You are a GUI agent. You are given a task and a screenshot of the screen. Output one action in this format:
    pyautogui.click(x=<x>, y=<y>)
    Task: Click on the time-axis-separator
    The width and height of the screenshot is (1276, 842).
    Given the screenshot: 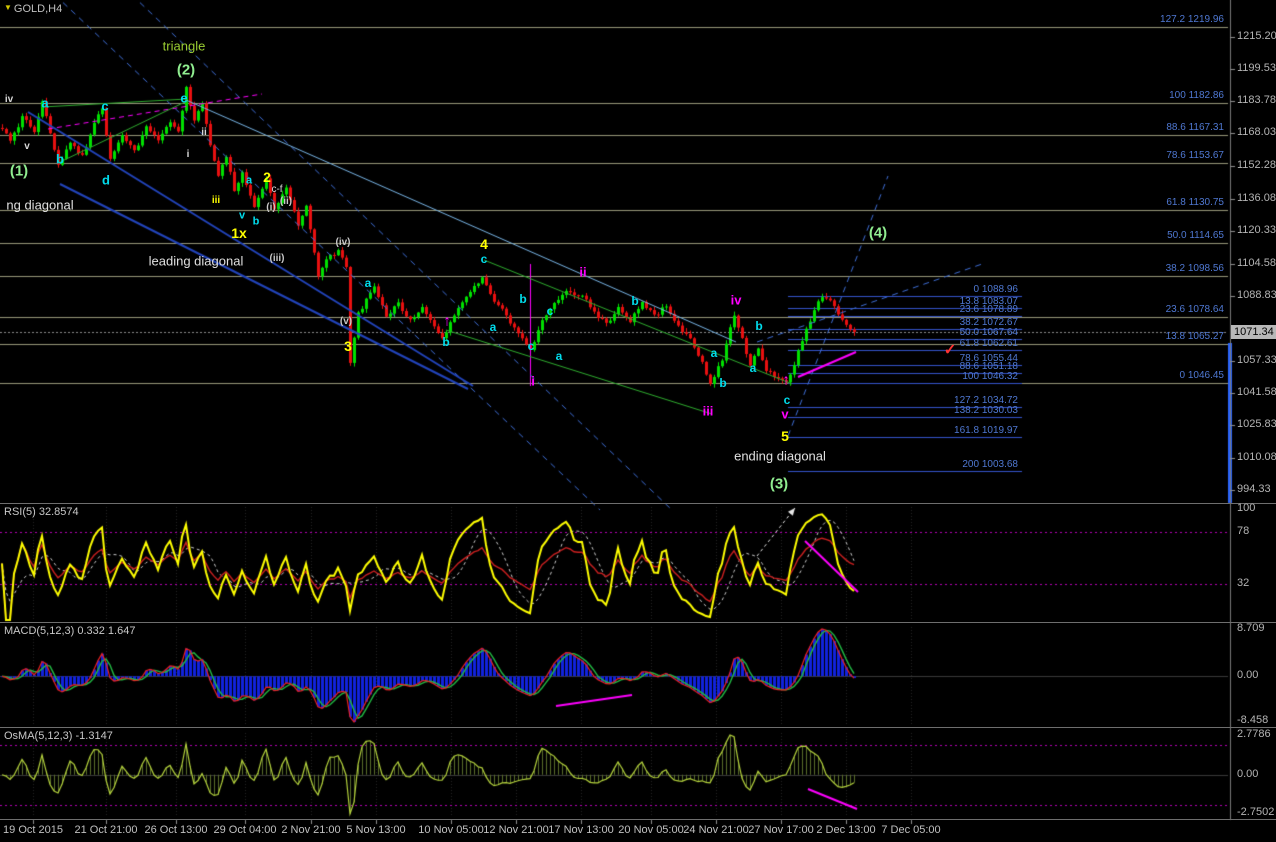 What is the action you would take?
    pyautogui.click(x=638, y=819)
    